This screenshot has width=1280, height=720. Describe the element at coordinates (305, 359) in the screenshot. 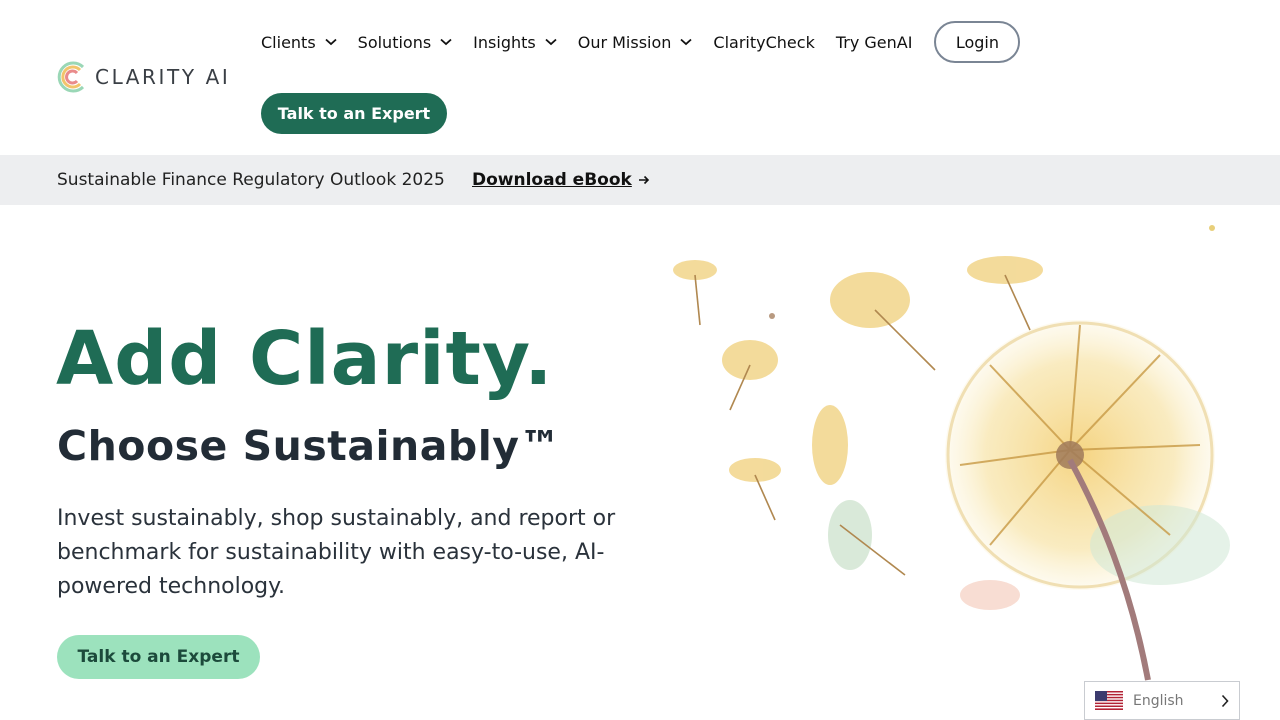

I see `hero-title: Add Clarity.` at that location.